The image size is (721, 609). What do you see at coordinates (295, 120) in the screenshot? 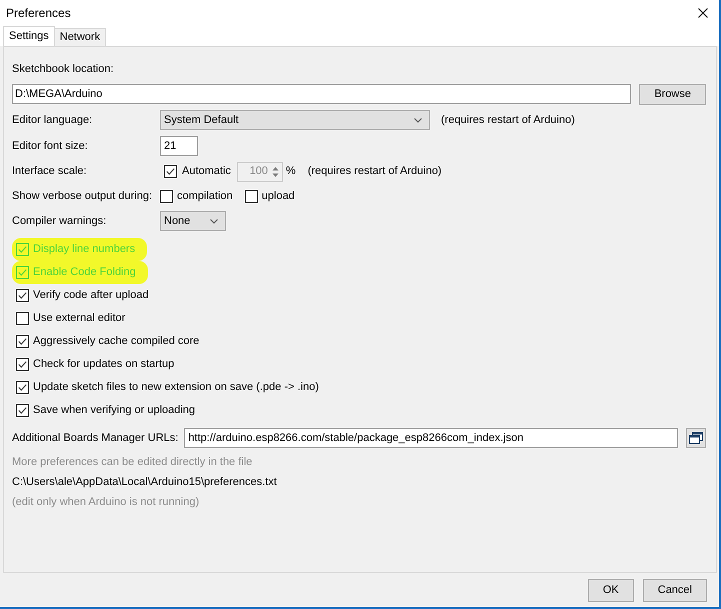
I see `dropdown: System Default` at bounding box center [295, 120].